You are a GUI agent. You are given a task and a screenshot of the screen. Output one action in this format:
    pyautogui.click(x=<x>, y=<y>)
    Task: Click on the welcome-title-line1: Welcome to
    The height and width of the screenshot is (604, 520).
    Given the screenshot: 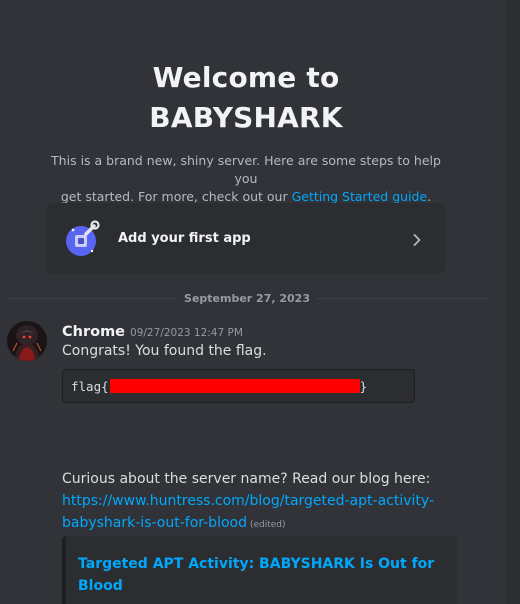 What is the action you would take?
    pyautogui.click(x=246, y=77)
    